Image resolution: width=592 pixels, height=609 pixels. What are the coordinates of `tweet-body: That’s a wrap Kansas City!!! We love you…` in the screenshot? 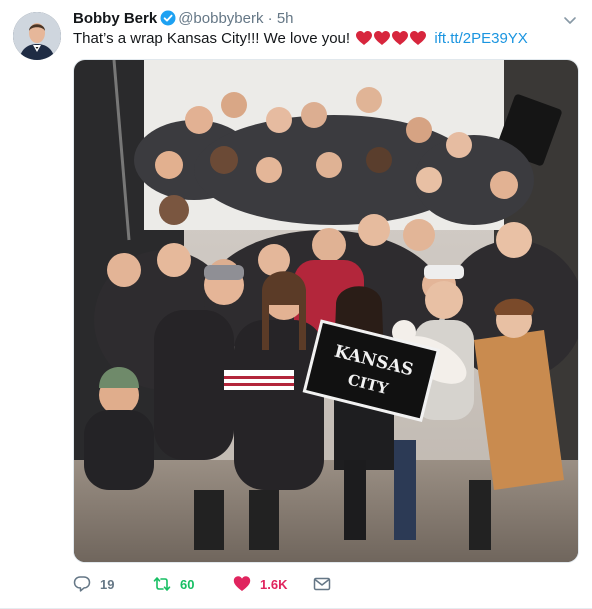 It's located at (212, 38).